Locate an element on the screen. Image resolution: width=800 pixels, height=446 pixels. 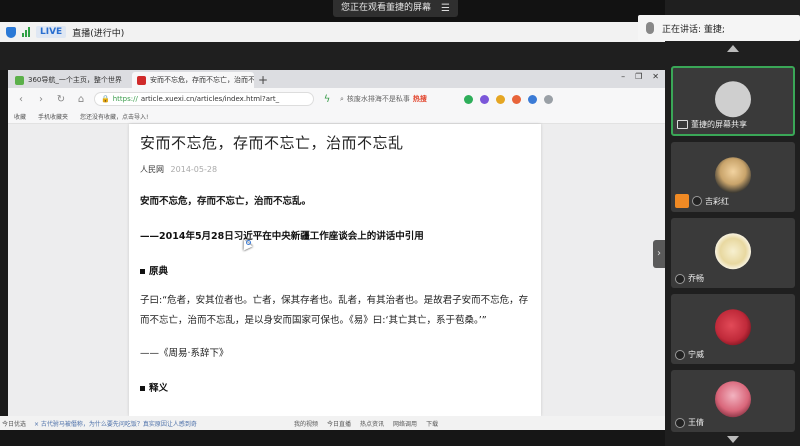
article-date: 2014-05-28 is located at coordinates (194, 169).